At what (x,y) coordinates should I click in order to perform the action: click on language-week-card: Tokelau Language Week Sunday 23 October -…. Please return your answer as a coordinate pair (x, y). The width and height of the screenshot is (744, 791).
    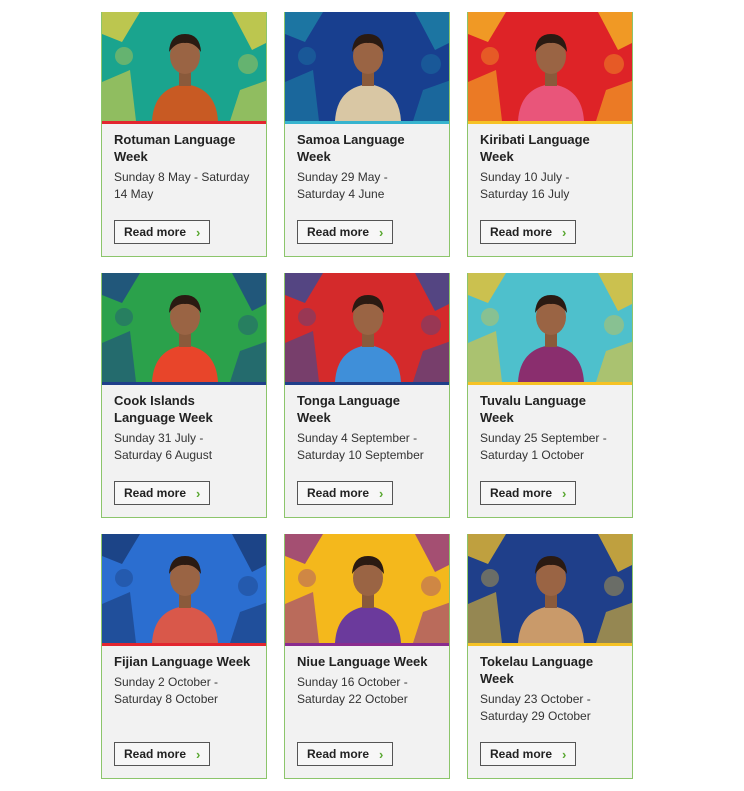
    Looking at the image, I should click on (550, 656).